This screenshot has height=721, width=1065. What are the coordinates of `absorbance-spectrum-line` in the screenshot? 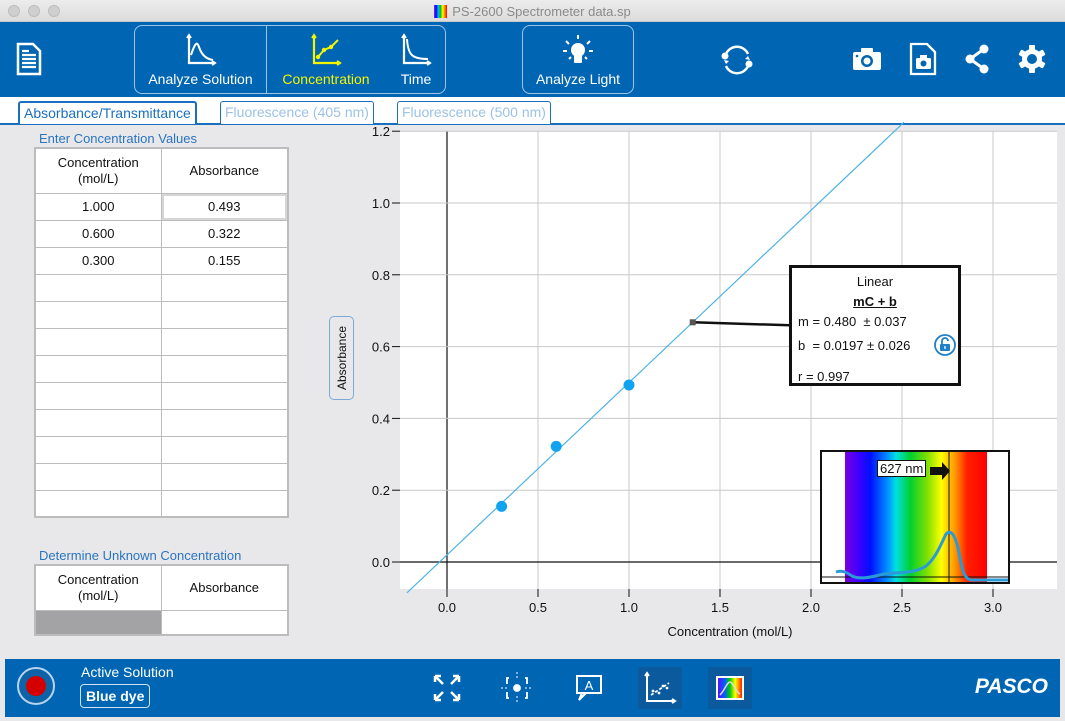 It's located at (921, 556).